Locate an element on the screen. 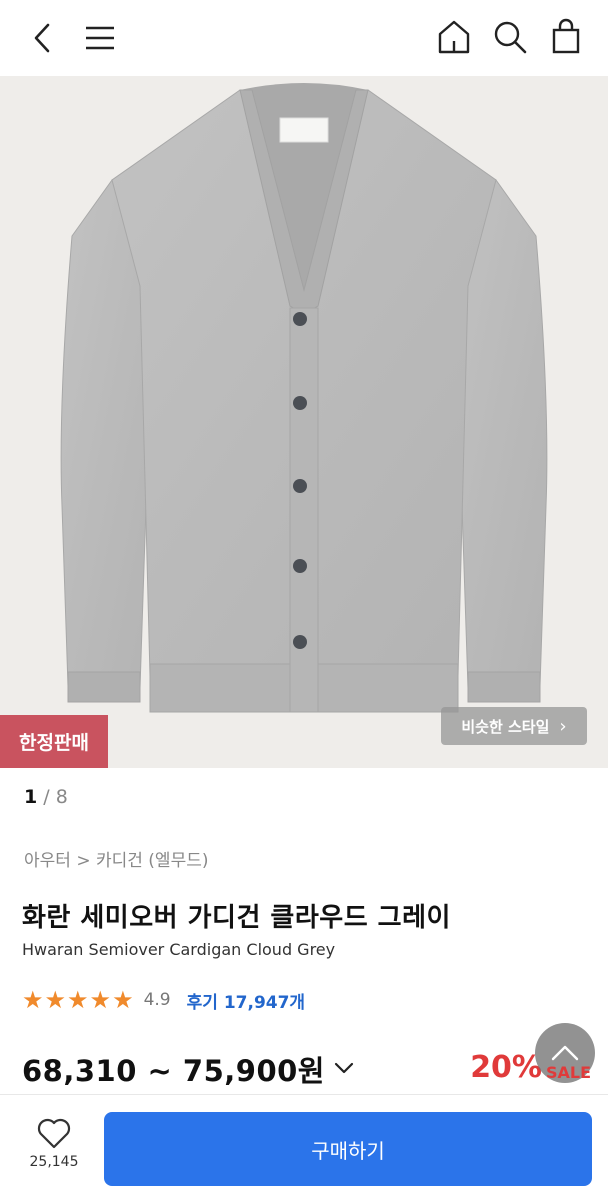 The width and height of the screenshot is (608, 1200). chevron-down-icon is located at coordinates (344, 1069).